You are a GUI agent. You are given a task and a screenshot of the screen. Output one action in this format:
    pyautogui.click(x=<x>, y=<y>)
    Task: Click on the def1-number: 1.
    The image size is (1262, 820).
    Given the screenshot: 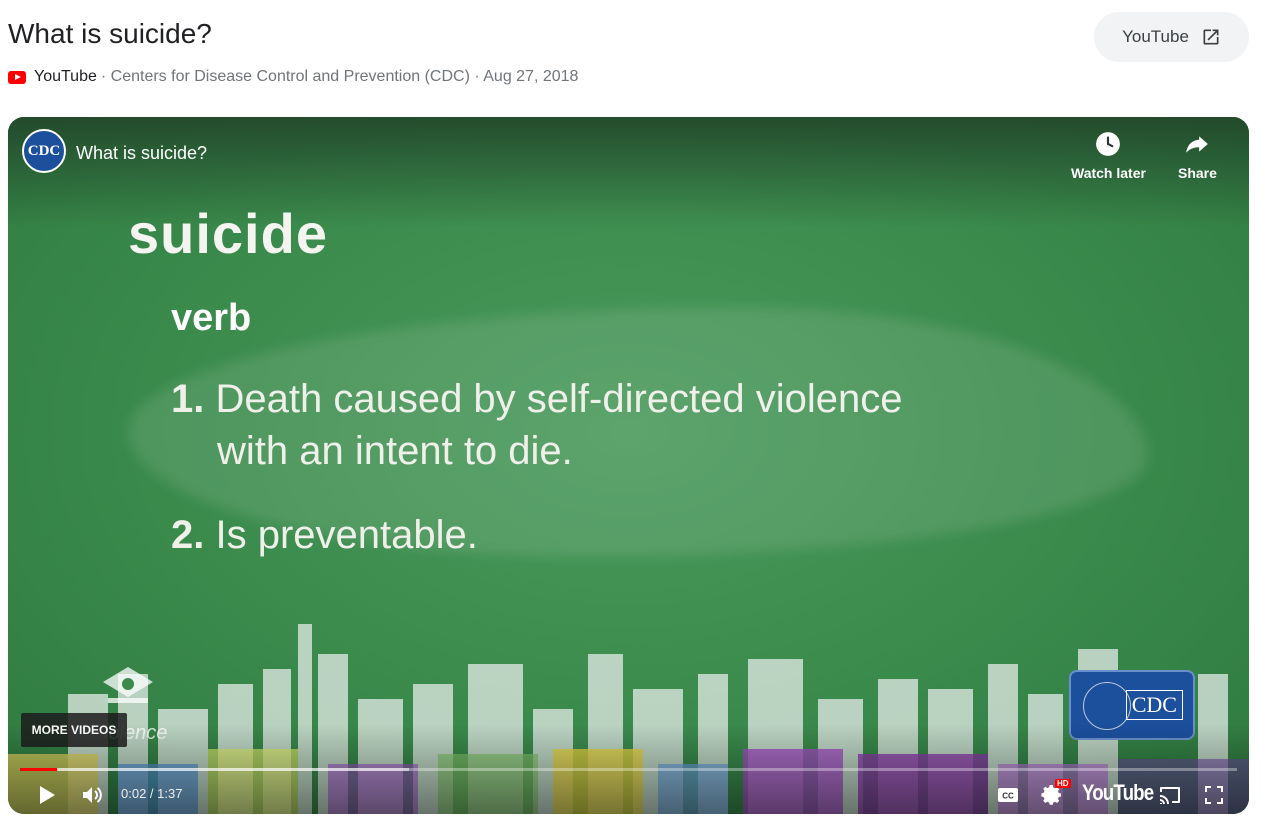 What is the action you would take?
    pyautogui.click(x=188, y=399)
    